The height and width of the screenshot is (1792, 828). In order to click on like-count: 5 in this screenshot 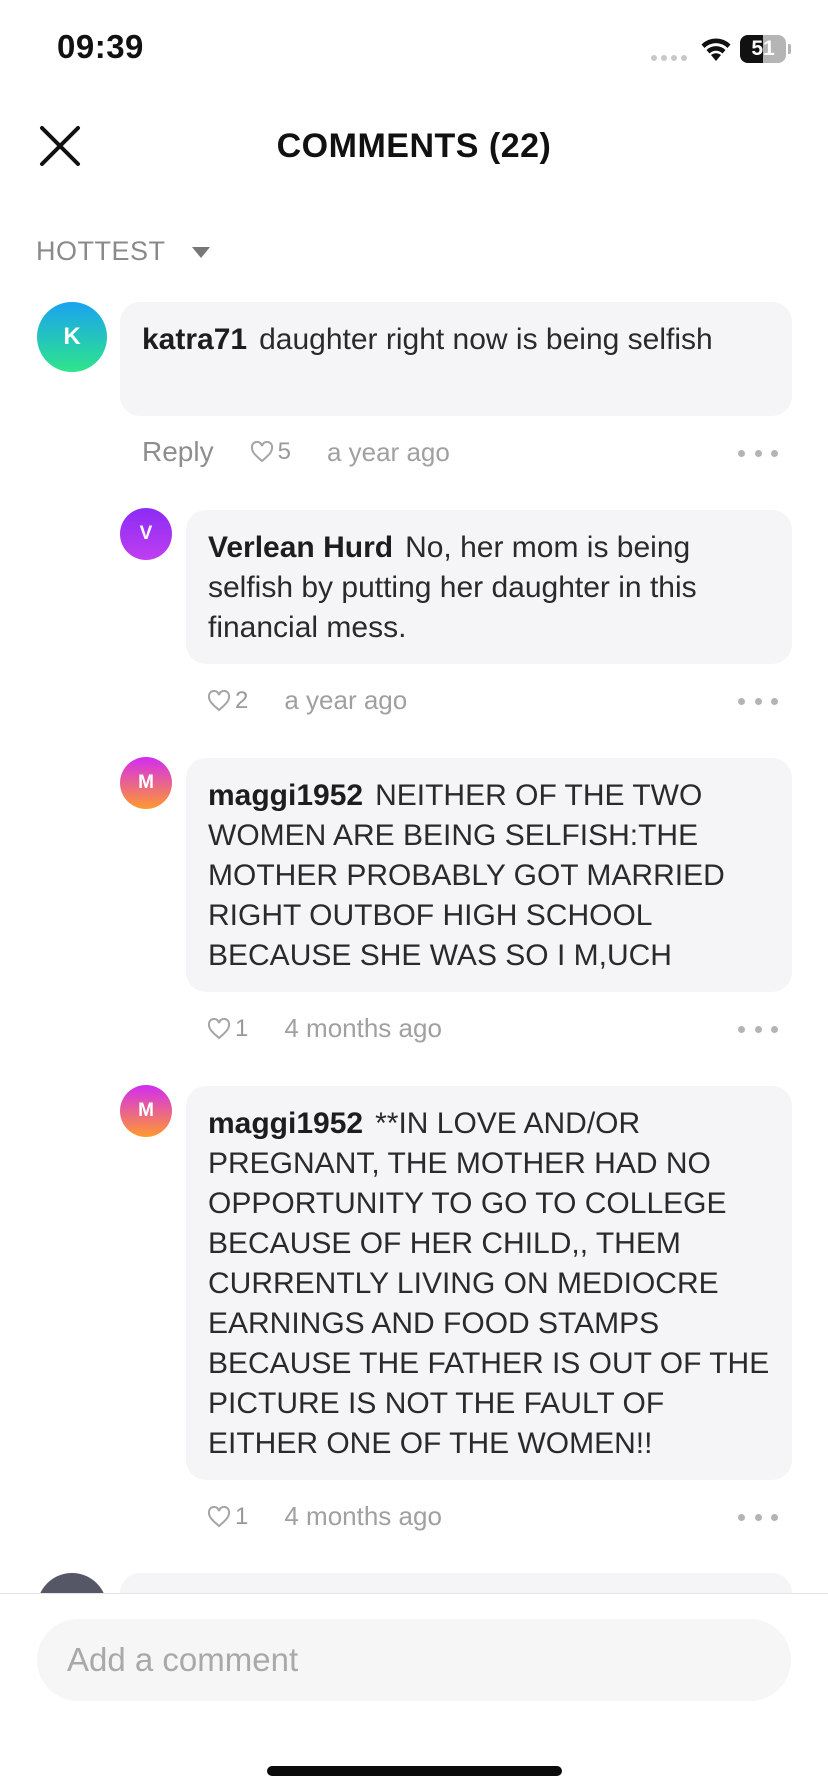, I will do `click(284, 451)`.